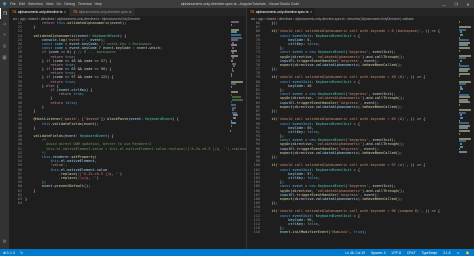 The height and width of the screenshot is (256, 474). What do you see at coordinates (378, 253) in the screenshot?
I see `indentation: Spaces: 4` at bounding box center [378, 253].